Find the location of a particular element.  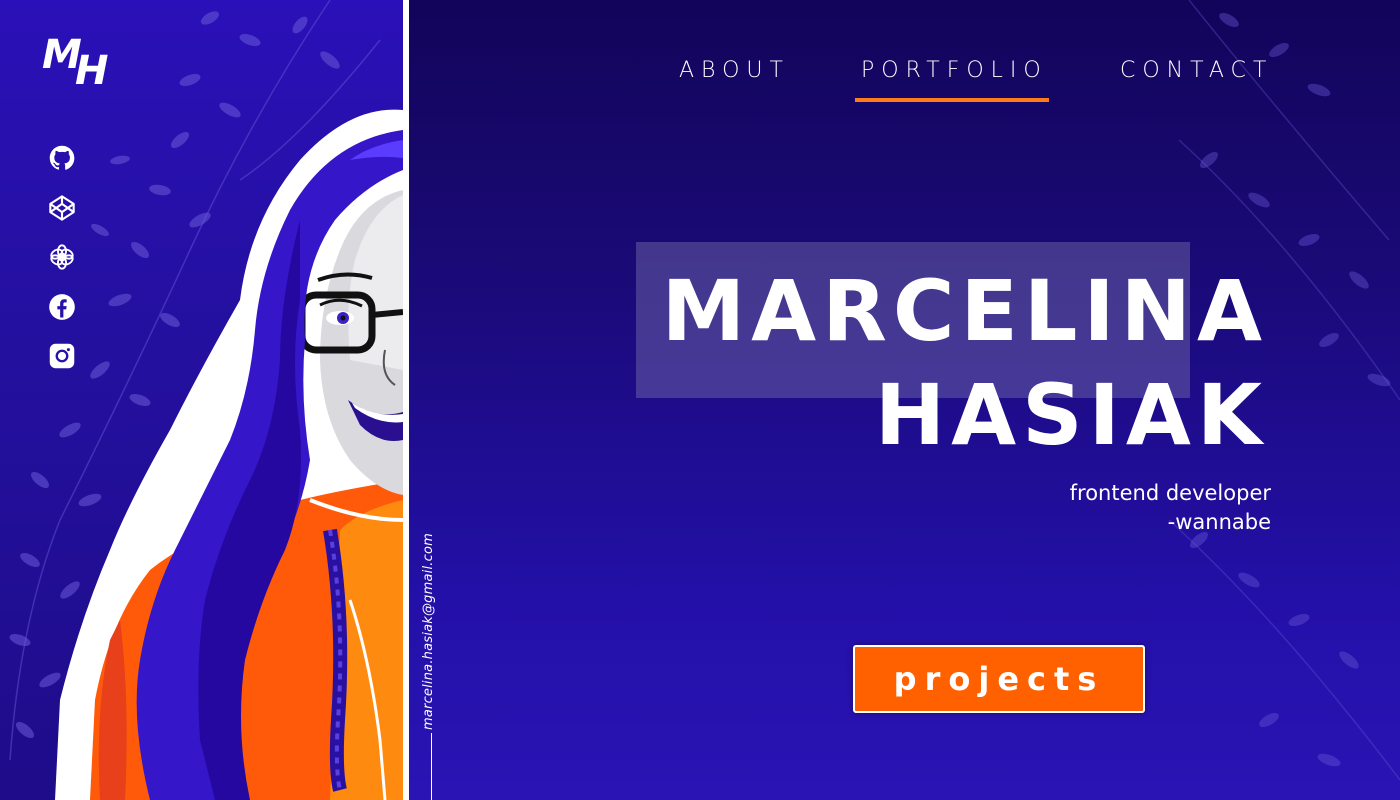

nav-active-underline is located at coordinates (952, 100).